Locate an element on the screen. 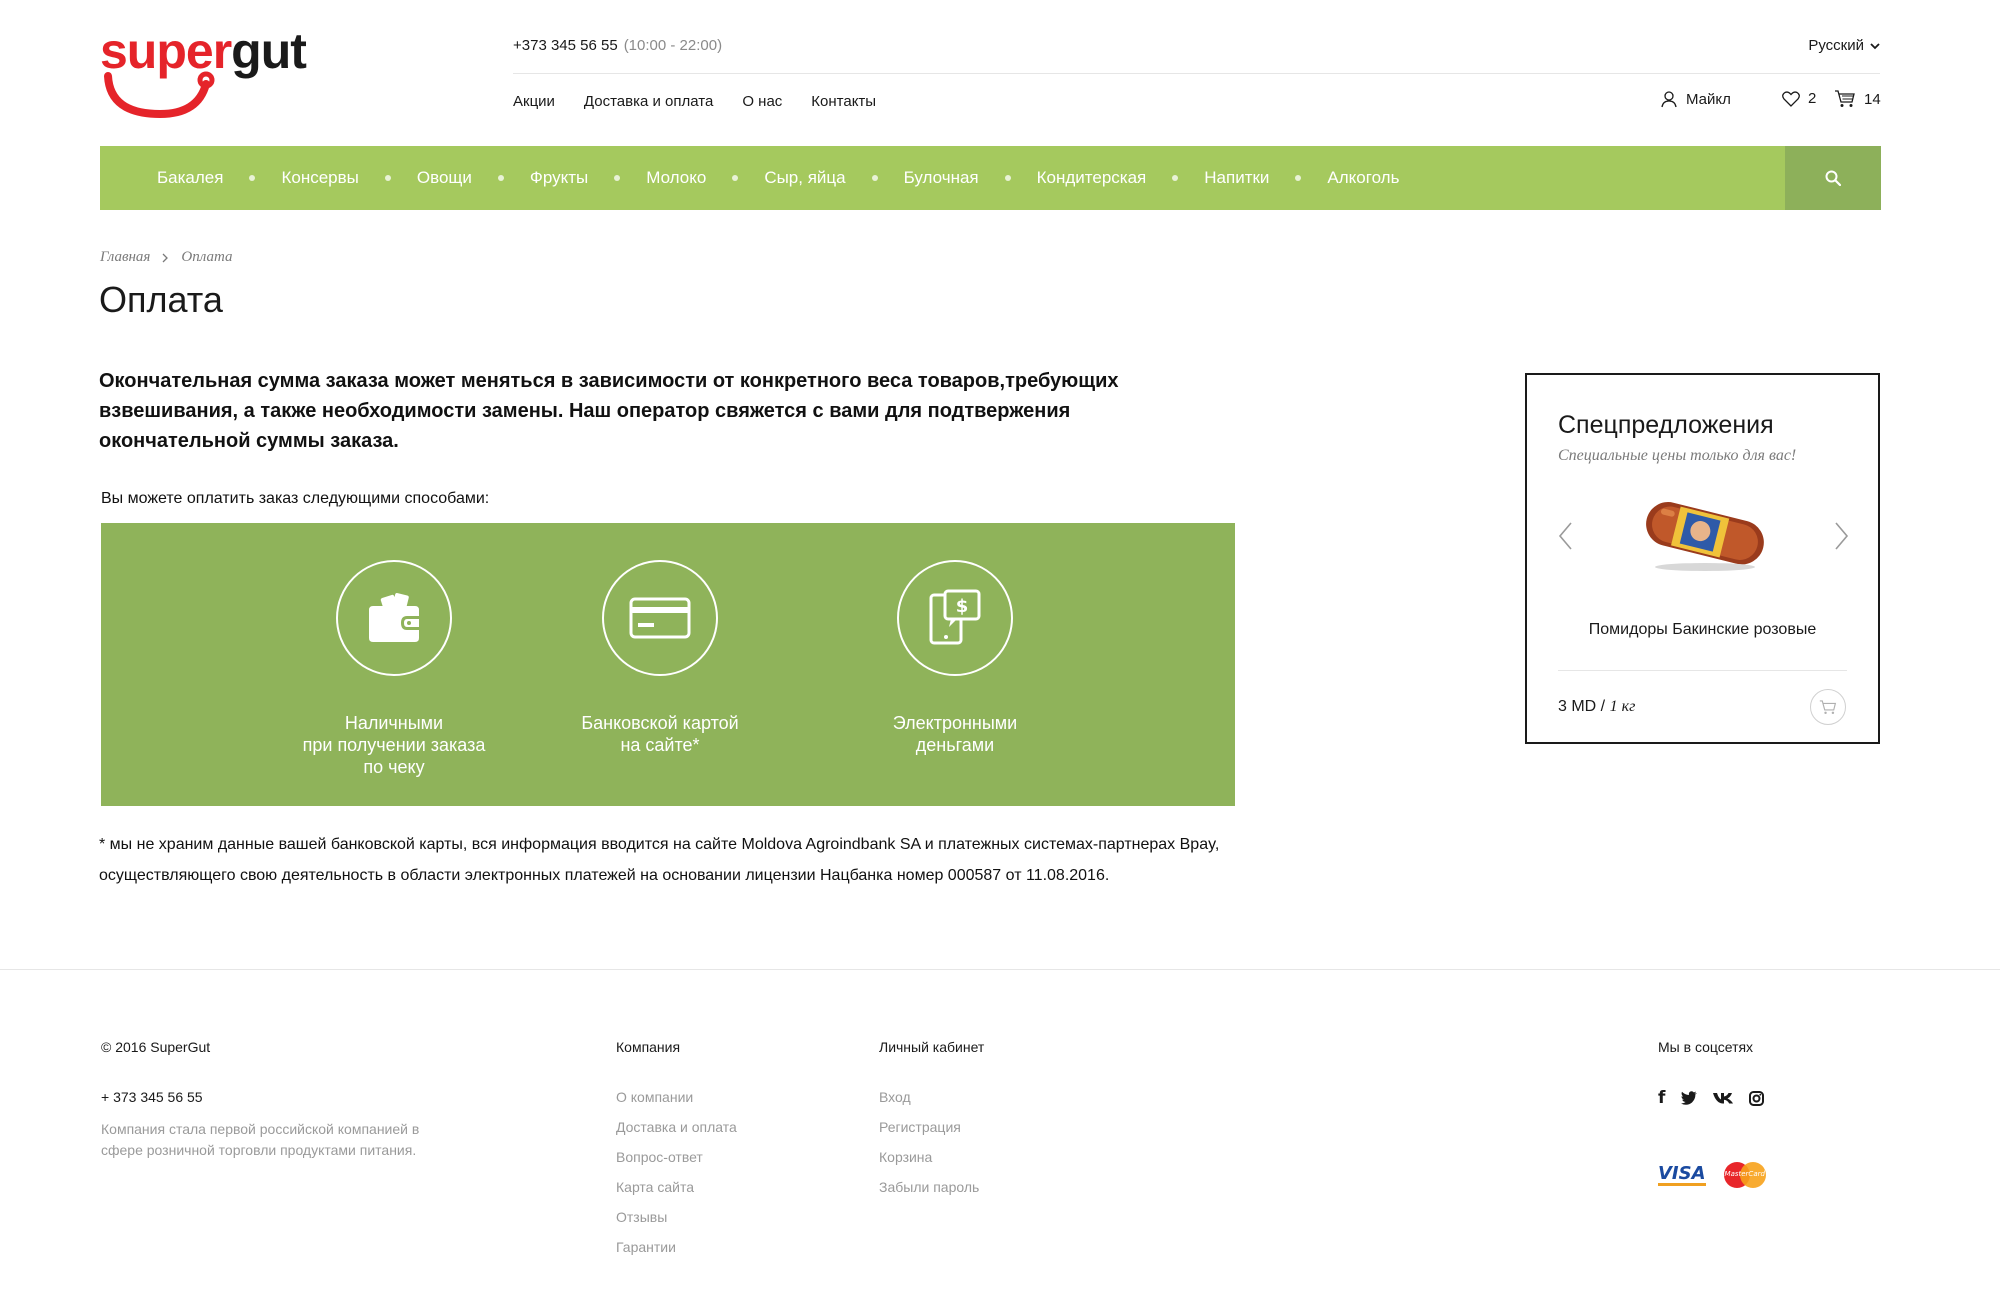  language-label: Русский is located at coordinates (1836, 45).